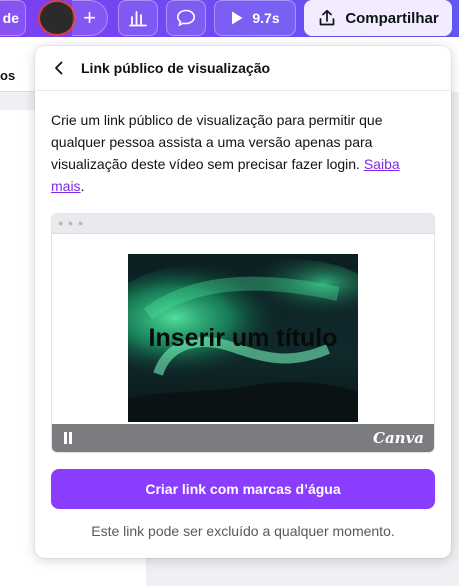 This screenshot has height=586, width=459. Describe the element at coordinates (327, 17) in the screenshot. I see `upload-icon` at that location.